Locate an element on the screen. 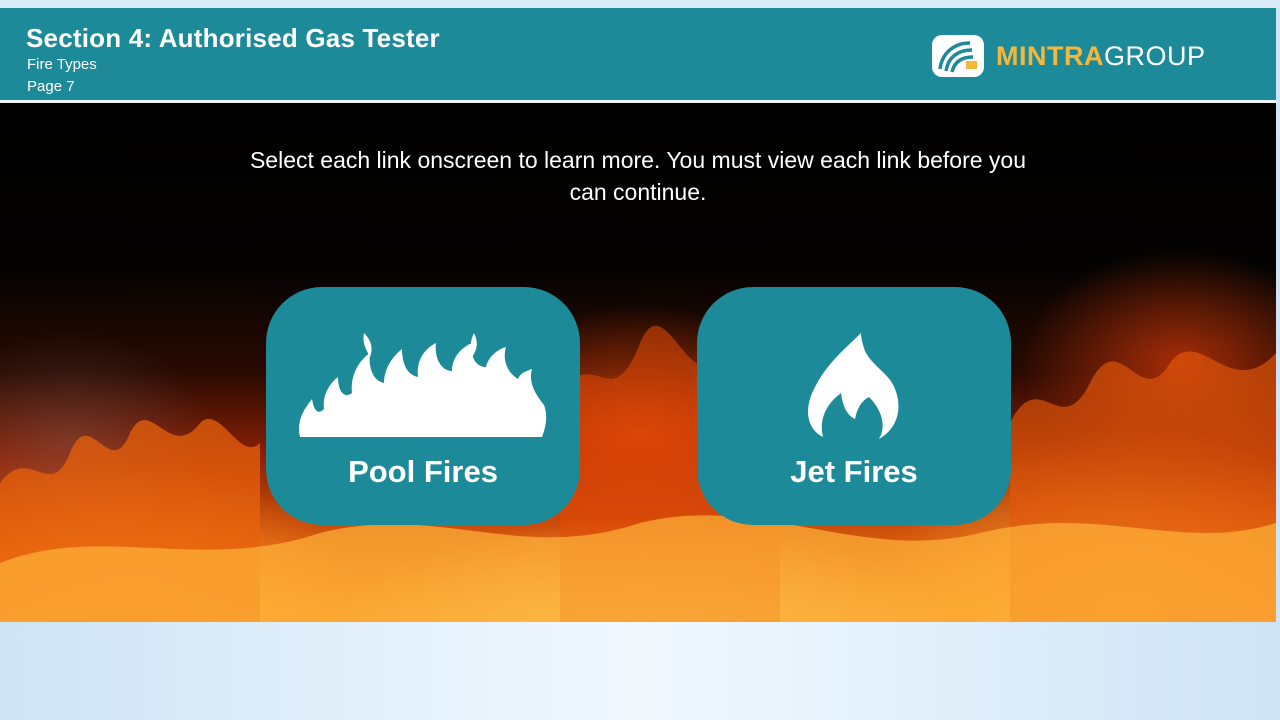 The height and width of the screenshot is (720, 1280). logo-text-mintra: MINTRA is located at coordinates (1050, 55).